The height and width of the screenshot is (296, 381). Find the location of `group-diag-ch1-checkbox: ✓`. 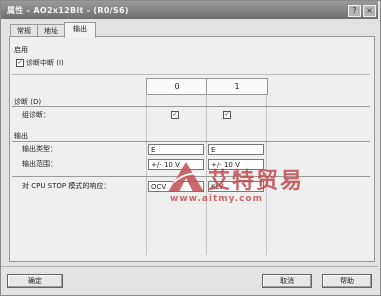

group-diag-ch1-checkbox: ✓ is located at coordinates (227, 115).